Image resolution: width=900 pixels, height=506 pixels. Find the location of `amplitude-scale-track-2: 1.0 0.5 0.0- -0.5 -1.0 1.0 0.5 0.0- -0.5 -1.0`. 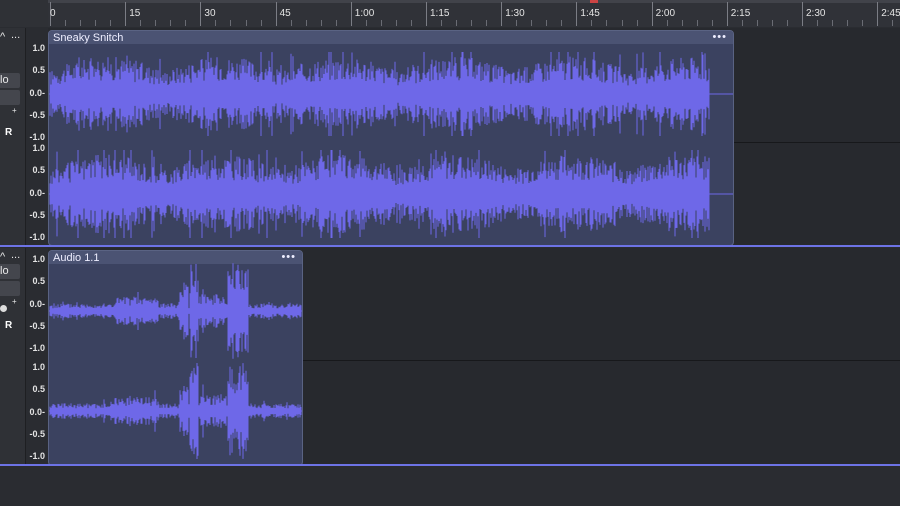

amplitude-scale-track-2: 1.0 0.5 0.0- -0.5 -1.0 1.0 0.5 0.0- -0.5 -1.0 is located at coordinates (37, 357).